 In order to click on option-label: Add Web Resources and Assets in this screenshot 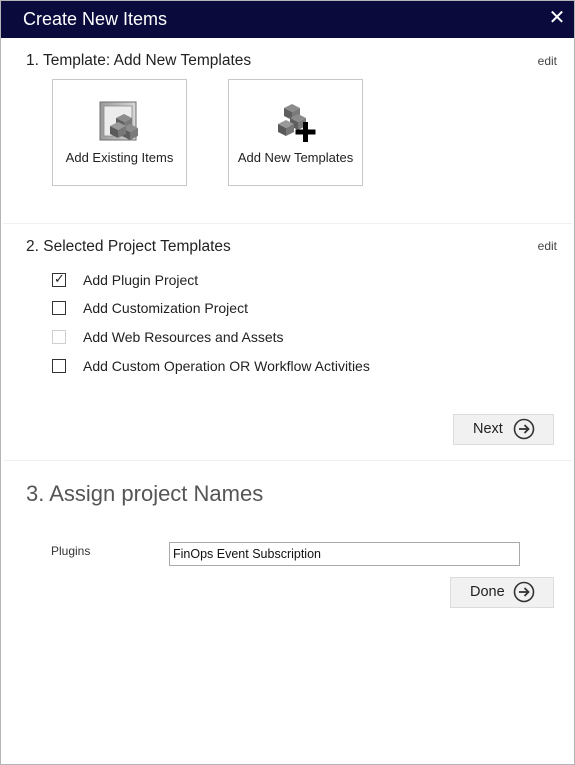, I will do `click(183, 337)`.